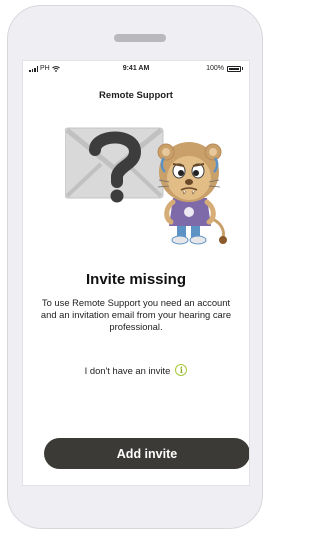  Describe the element at coordinates (146, 186) in the screenshot. I see `invite-illustration` at that location.